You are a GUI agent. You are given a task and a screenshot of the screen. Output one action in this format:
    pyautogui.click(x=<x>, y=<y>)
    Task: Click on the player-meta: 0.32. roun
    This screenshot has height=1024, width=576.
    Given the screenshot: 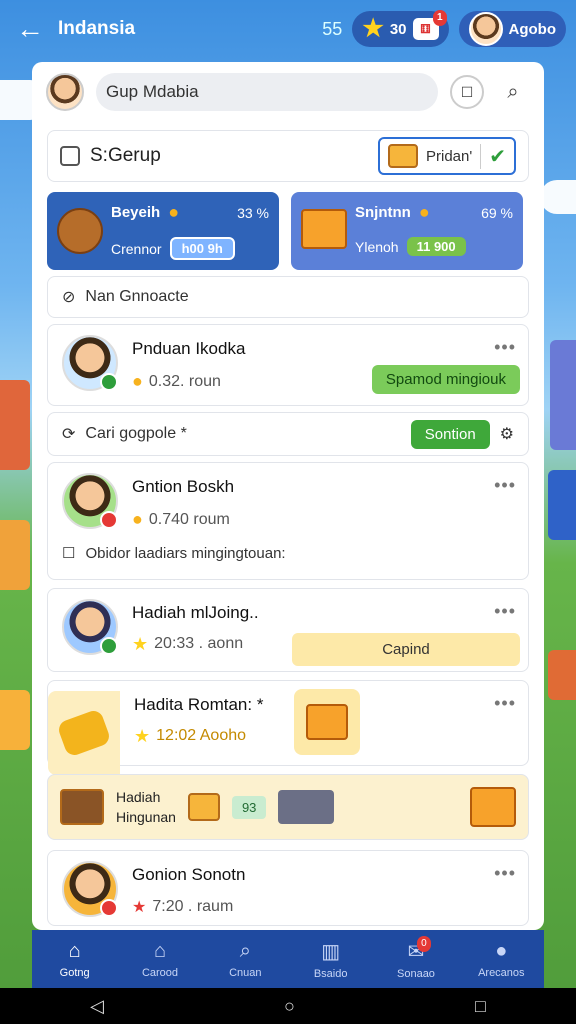 What is the action you would take?
    pyautogui.click(x=184, y=381)
    